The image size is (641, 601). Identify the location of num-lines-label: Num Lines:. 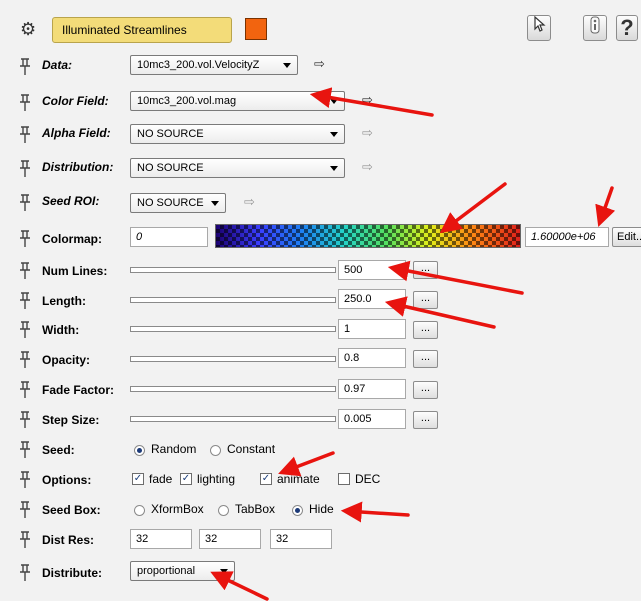
(75, 271).